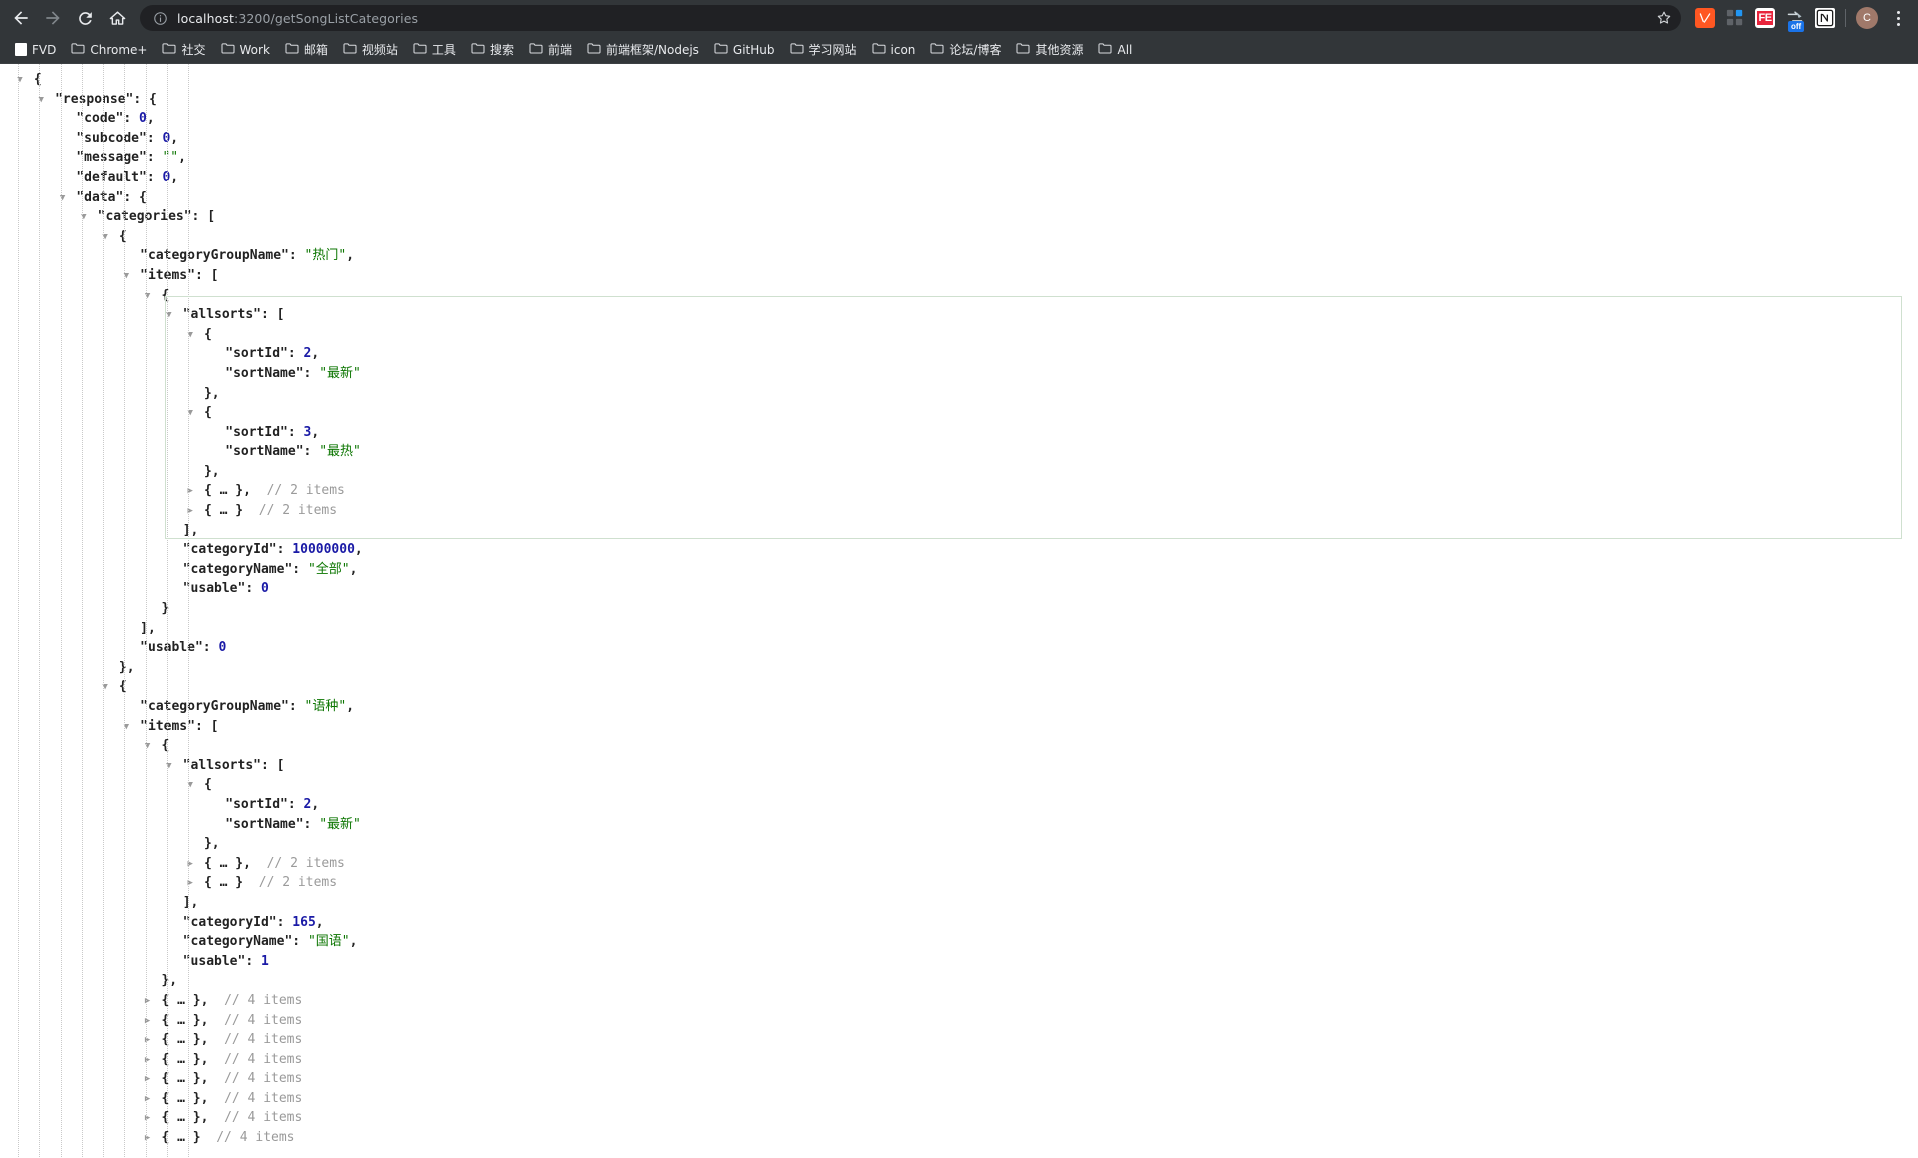 The image size is (1918, 1158). Describe the element at coordinates (959, 923) in the screenshot. I see `json-line: "categoryId": 165,` at that location.